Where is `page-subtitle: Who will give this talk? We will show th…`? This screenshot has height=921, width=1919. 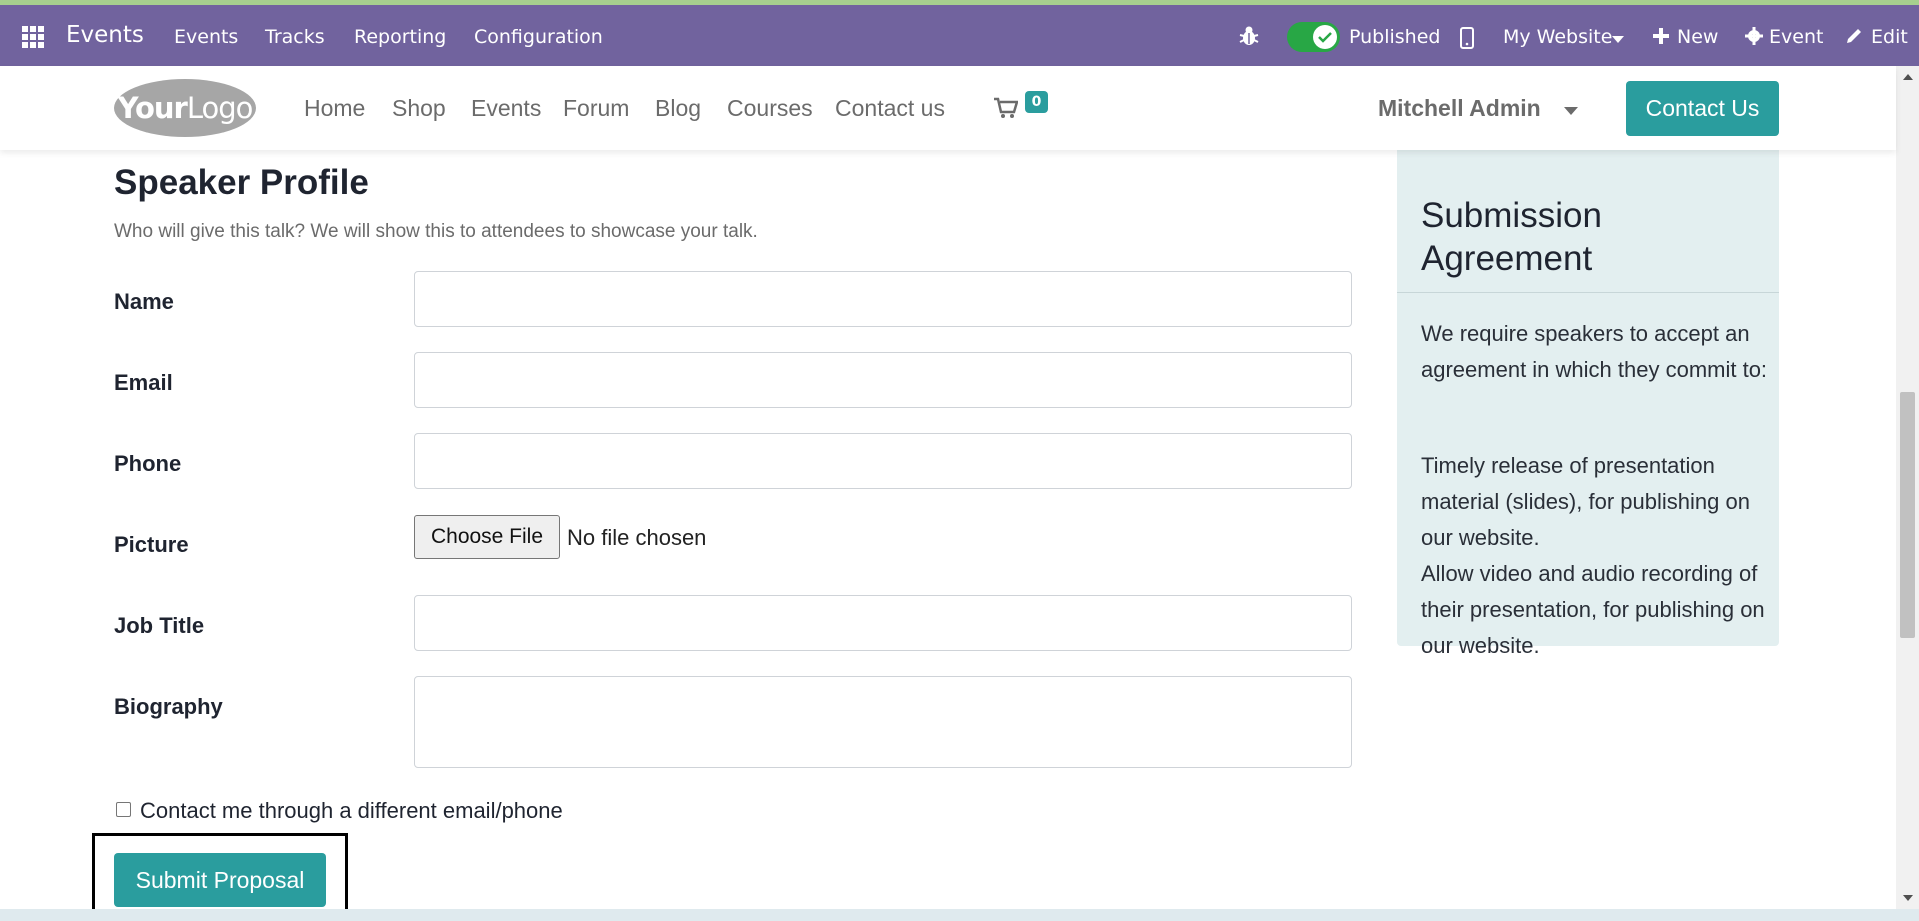 page-subtitle: Who will give this talk? We will show th… is located at coordinates (436, 231).